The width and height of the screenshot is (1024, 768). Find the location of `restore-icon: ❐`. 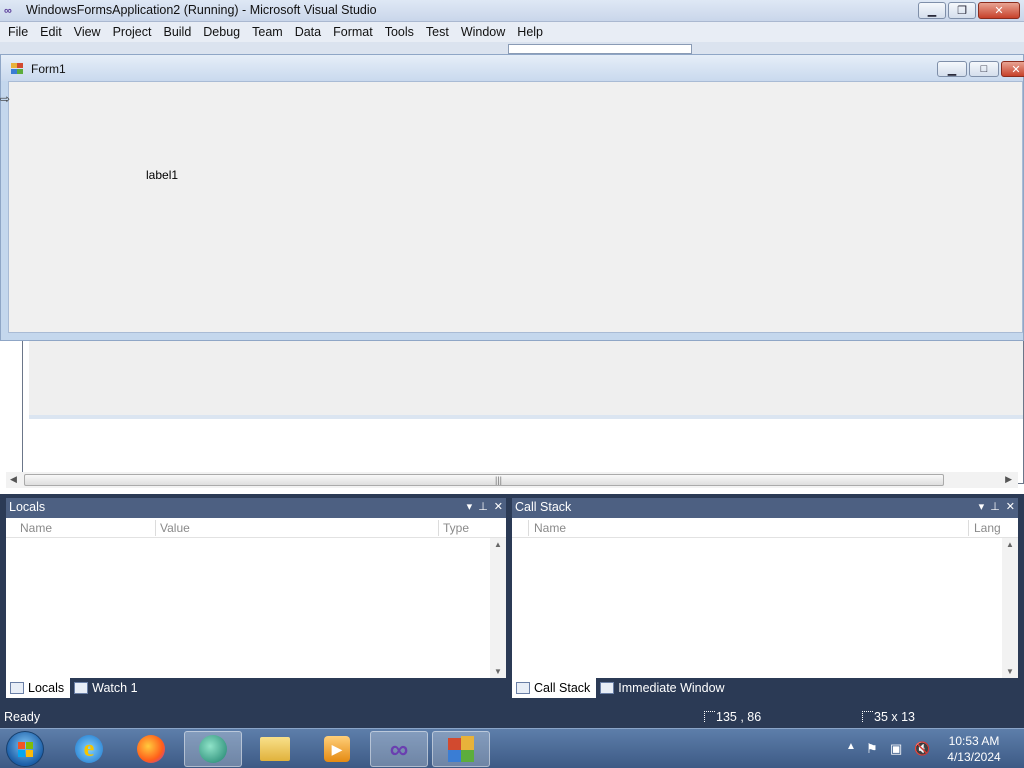

restore-icon: ❐ is located at coordinates (962, 11).